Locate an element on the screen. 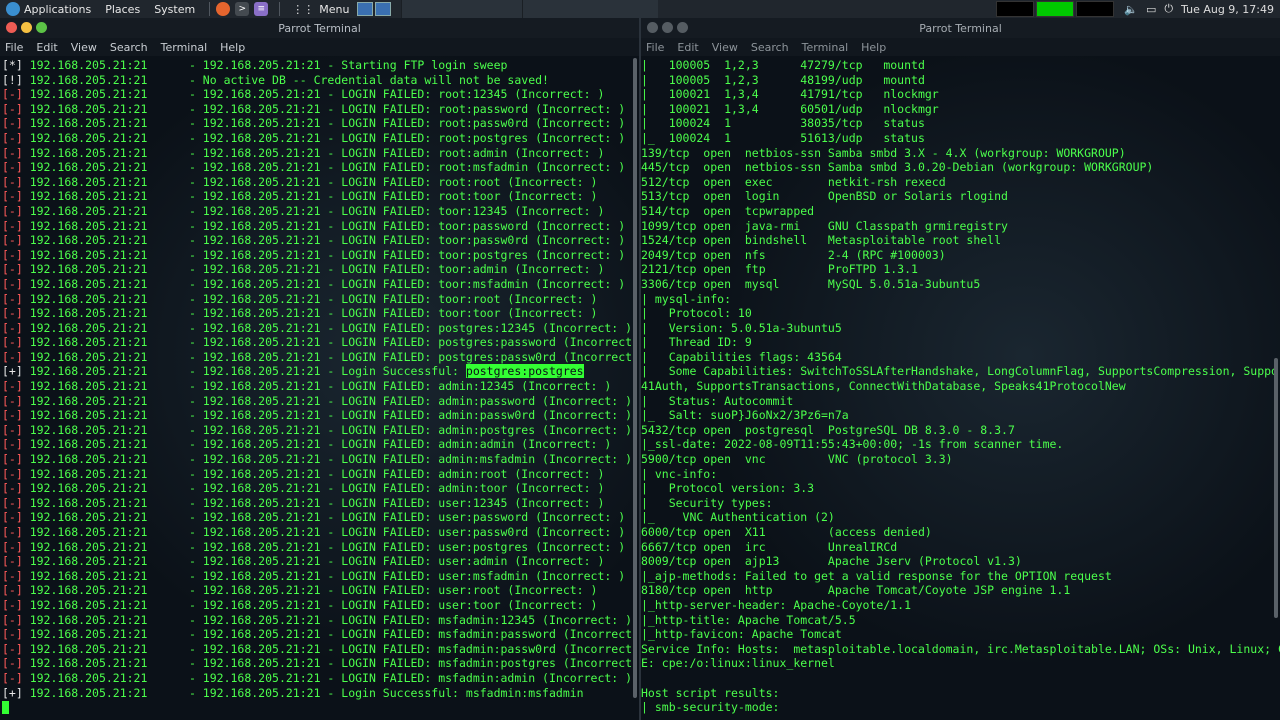 The height and width of the screenshot is (720, 1280). terminal-line: 5900/tcp open vnc VNC (protocol 3.3) is located at coordinates (797, 459).